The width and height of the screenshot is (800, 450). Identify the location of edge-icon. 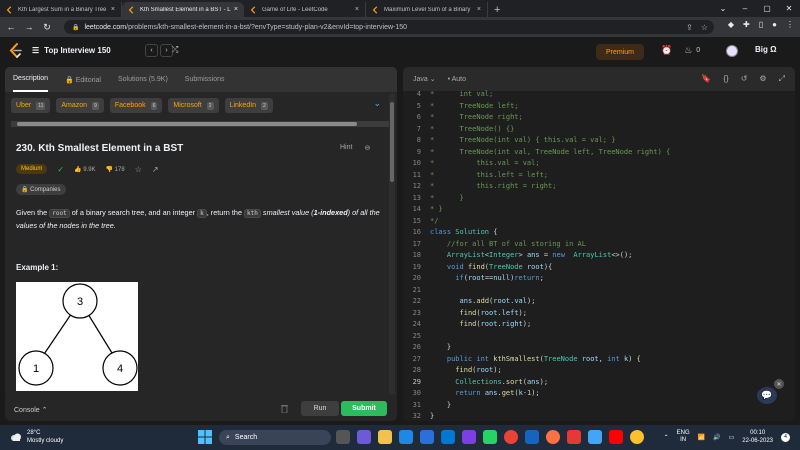
(406, 437).